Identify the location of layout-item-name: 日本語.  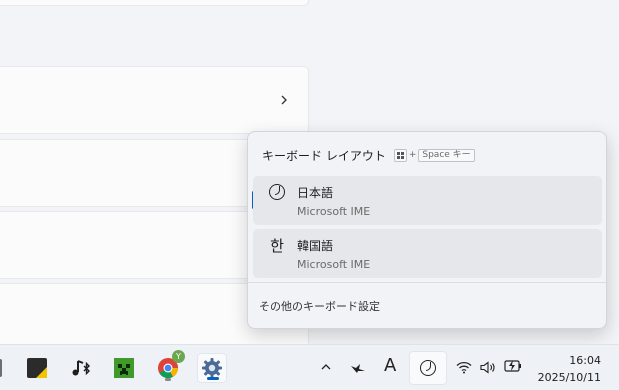
(315, 193).